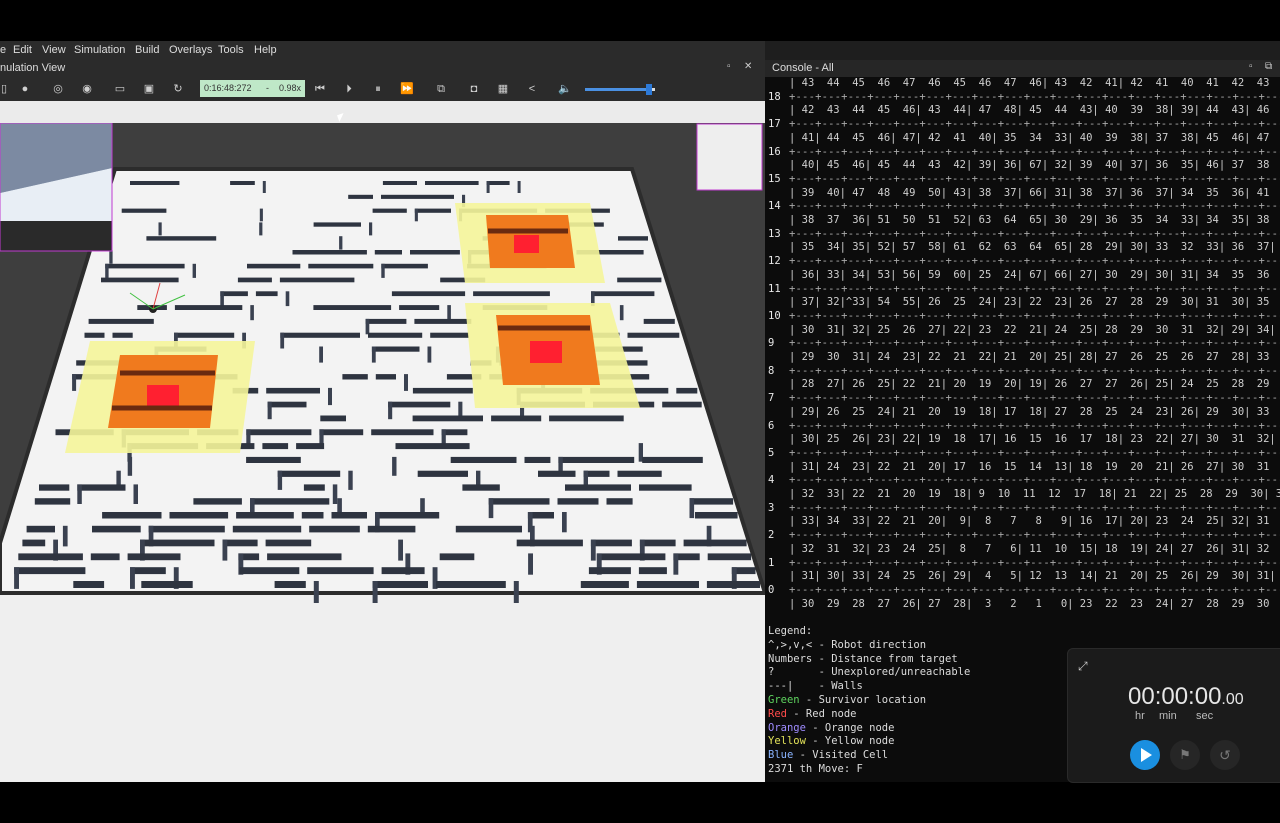 The width and height of the screenshot is (1280, 823). What do you see at coordinates (58, 89) in the screenshot?
I see `reset-view-icon: ◎` at bounding box center [58, 89].